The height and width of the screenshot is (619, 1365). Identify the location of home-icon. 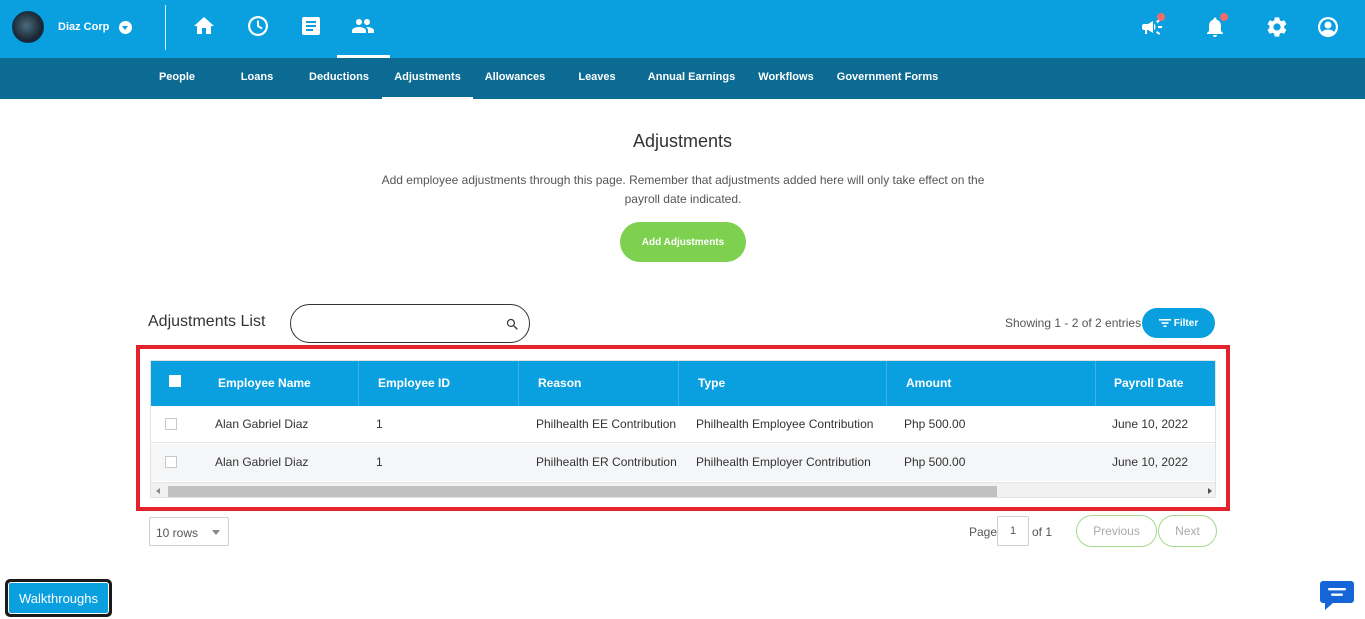
(204, 26).